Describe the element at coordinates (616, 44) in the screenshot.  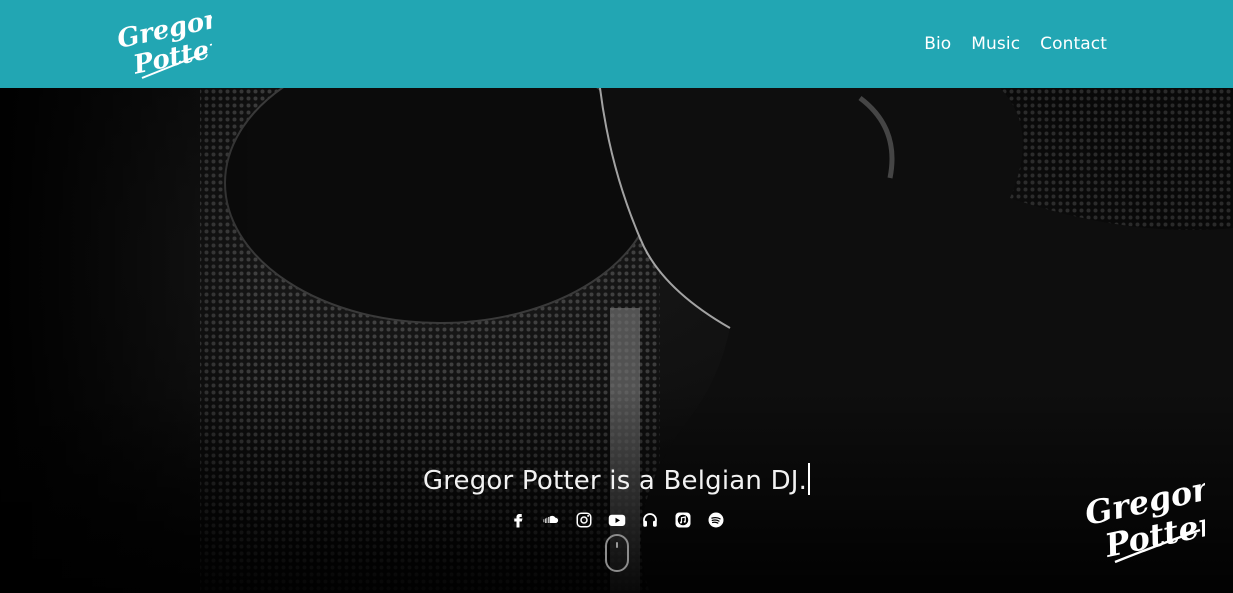
I see `site-header: Gregor Potter Bio Music Contact` at that location.